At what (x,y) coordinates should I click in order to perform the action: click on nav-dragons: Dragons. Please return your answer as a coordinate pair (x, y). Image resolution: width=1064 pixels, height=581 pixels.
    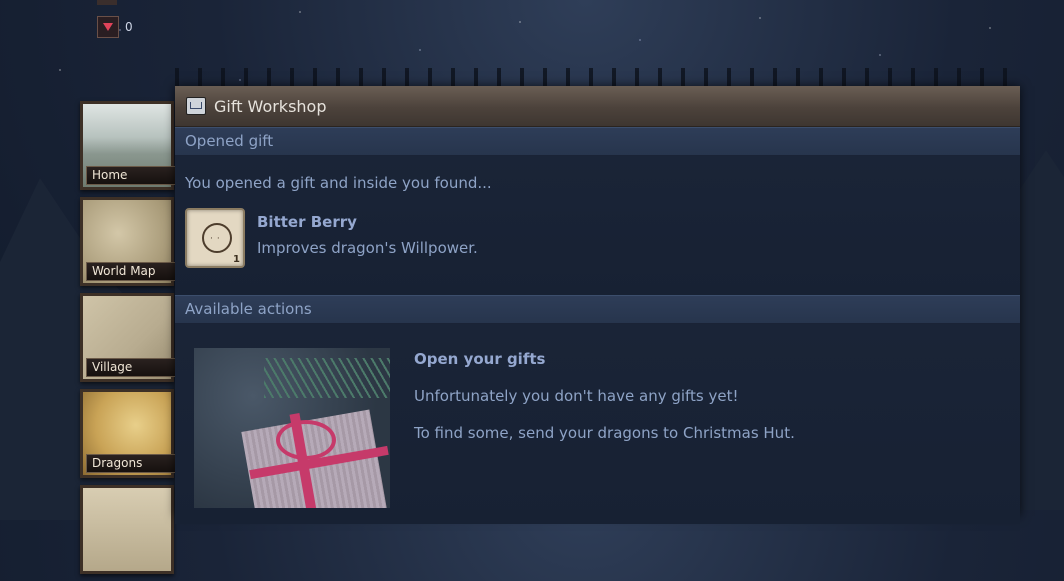
    Looking at the image, I should click on (128, 433).